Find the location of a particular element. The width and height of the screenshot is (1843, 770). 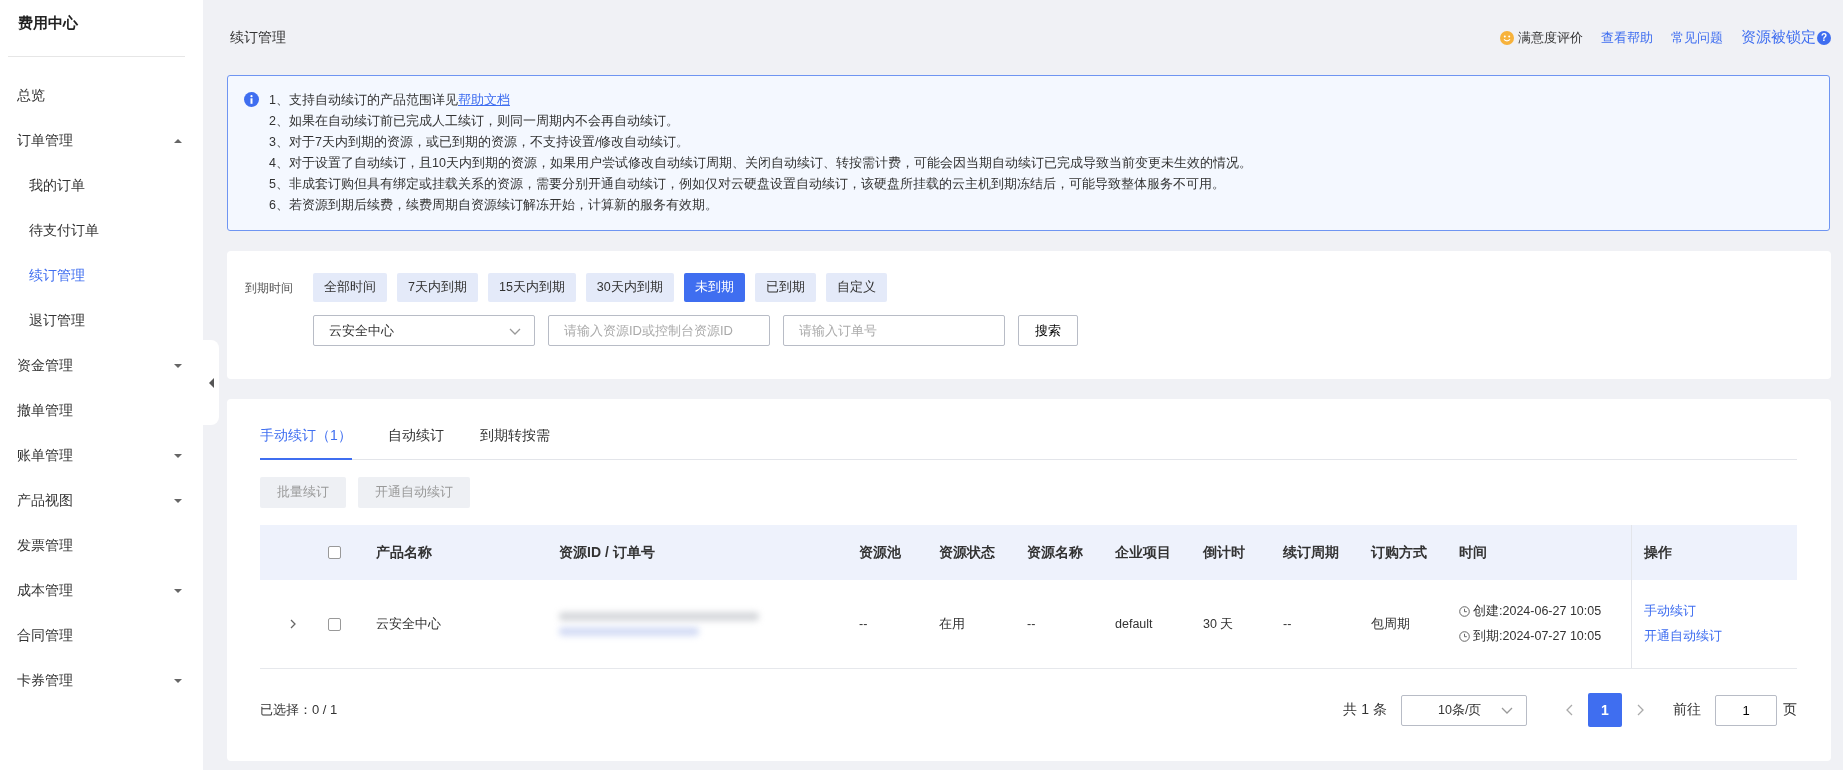

notice-text: 4、对于设置了自动续订，且10天内到期的资源，如果用户尝试修改自动续订周期、关闭自动续订、转按需计费，可能会因当期自动续订已完成导致当前变更未生效的情况。 is located at coordinates (760, 163).